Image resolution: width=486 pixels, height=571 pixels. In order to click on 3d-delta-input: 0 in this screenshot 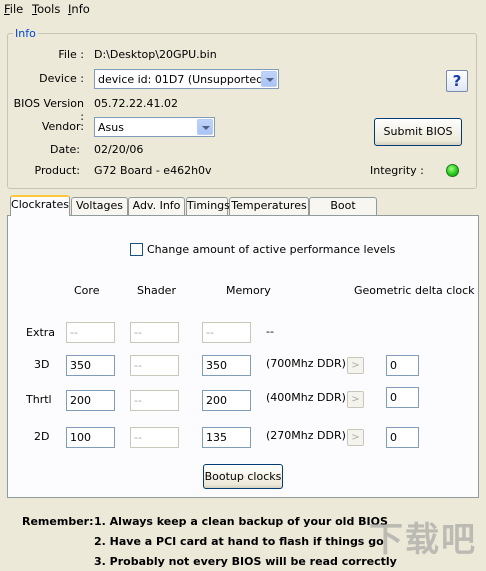, I will do `click(402, 365)`.